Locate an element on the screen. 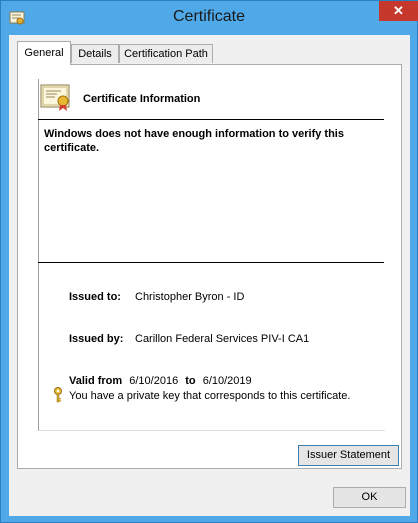 Image resolution: width=418 pixels, height=523 pixels. close-icon: ✕ is located at coordinates (398, 10).